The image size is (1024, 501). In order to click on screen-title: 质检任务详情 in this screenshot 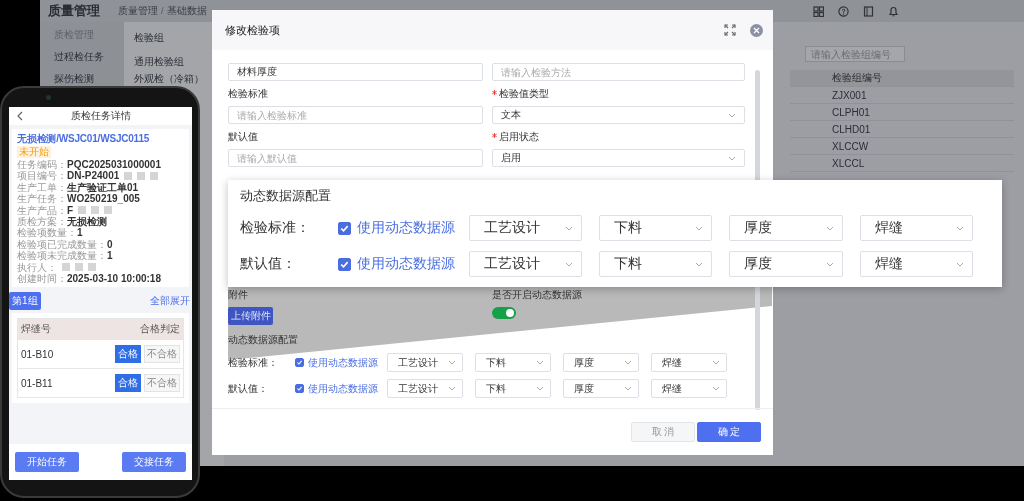, I will do `click(100, 116)`.